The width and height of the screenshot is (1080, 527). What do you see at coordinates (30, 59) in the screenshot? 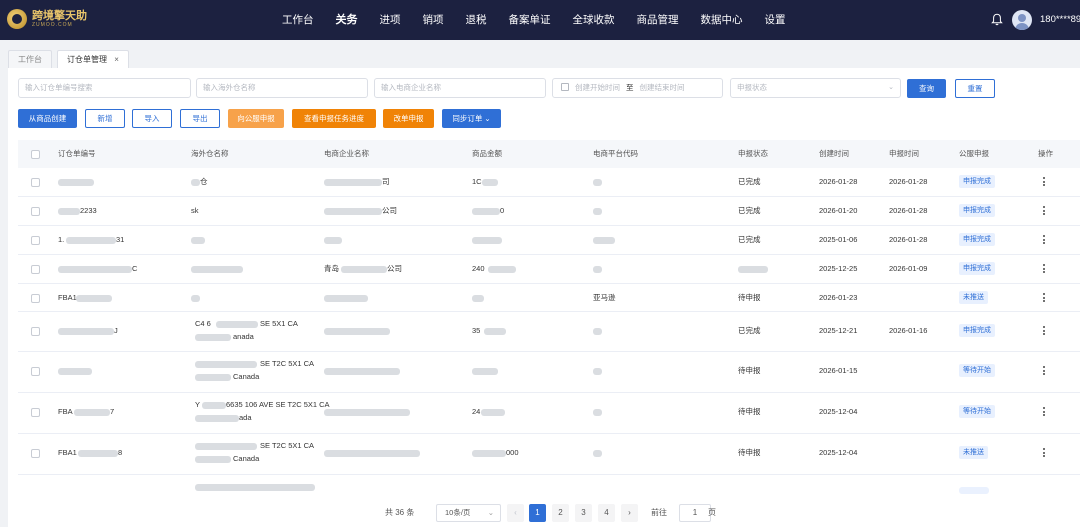
I see `tab-workbench: 工作台` at bounding box center [30, 59].